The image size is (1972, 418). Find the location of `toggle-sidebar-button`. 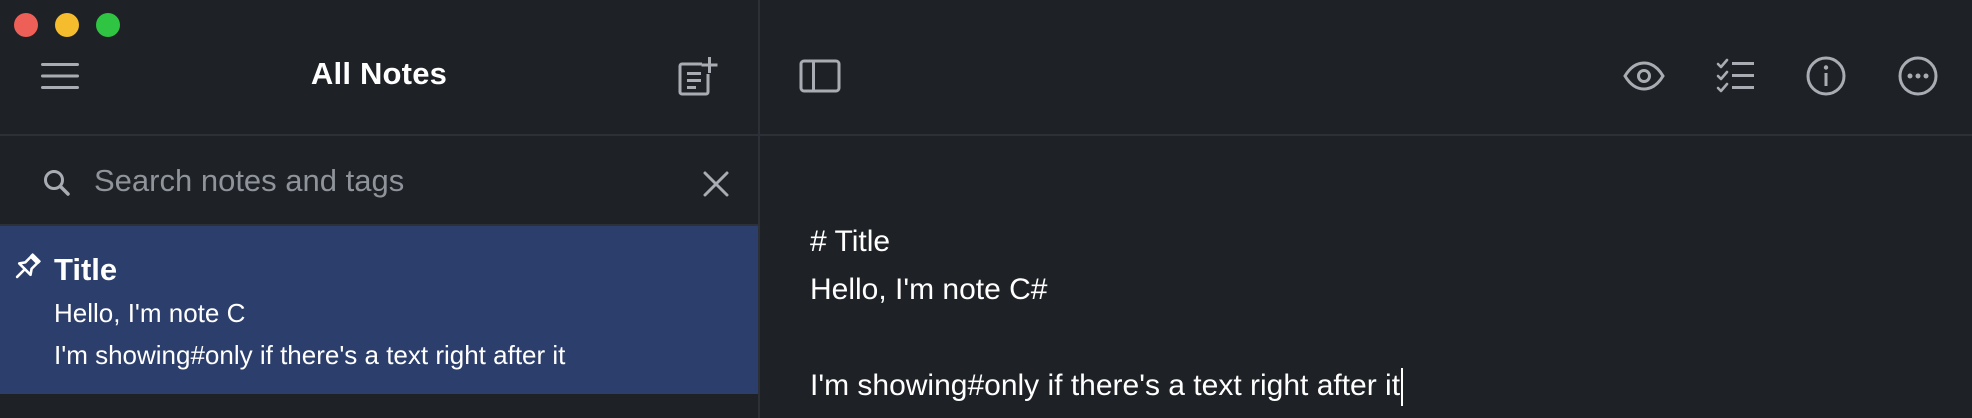

toggle-sidebar-button is located at coordinates (820, 76).